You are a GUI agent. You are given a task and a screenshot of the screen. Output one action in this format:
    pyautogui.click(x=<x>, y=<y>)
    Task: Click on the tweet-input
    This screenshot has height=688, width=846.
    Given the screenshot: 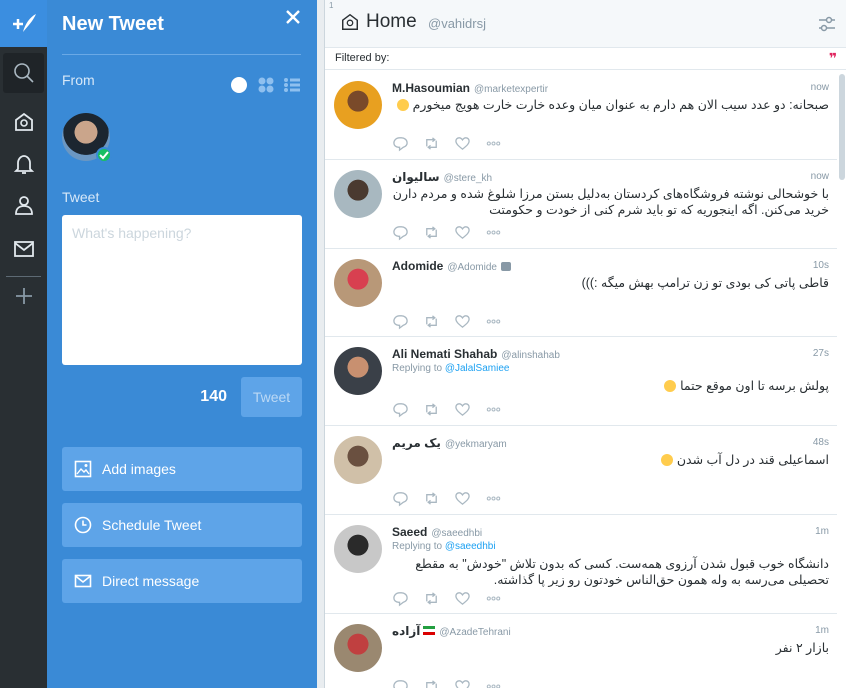 What is the action you would take?
    pyautogui.click(x=182, y=290)
    